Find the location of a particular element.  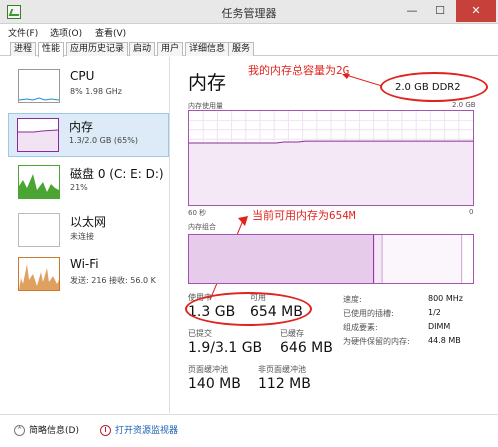

sidebar-item-label: CPU is located at coordinates (82, 76).